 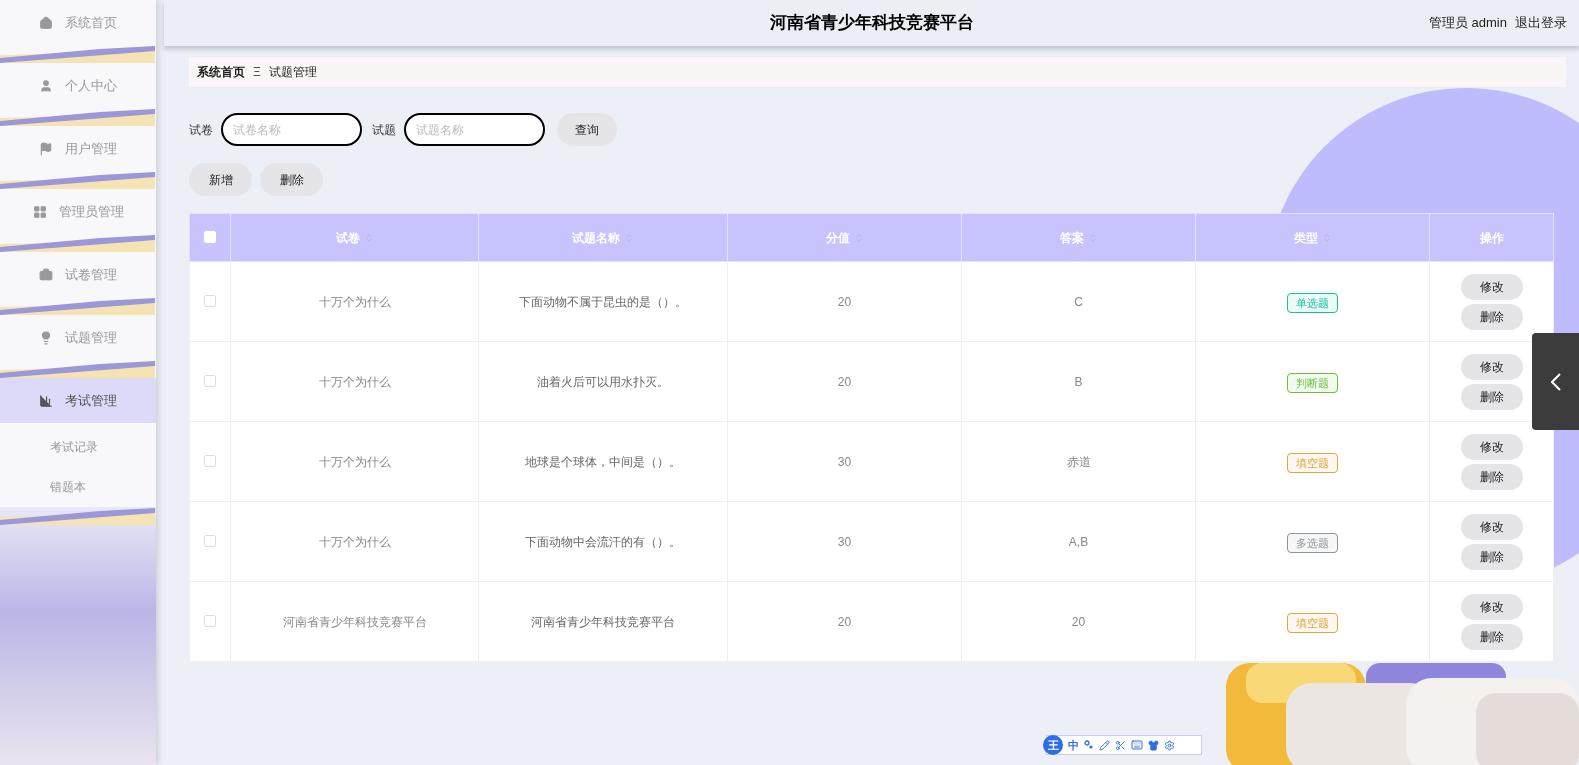 What do you see at coordinates (1078, 461) in the screenshot?
I see `table-cell: 赤道` at bounding box center [1078, 461].